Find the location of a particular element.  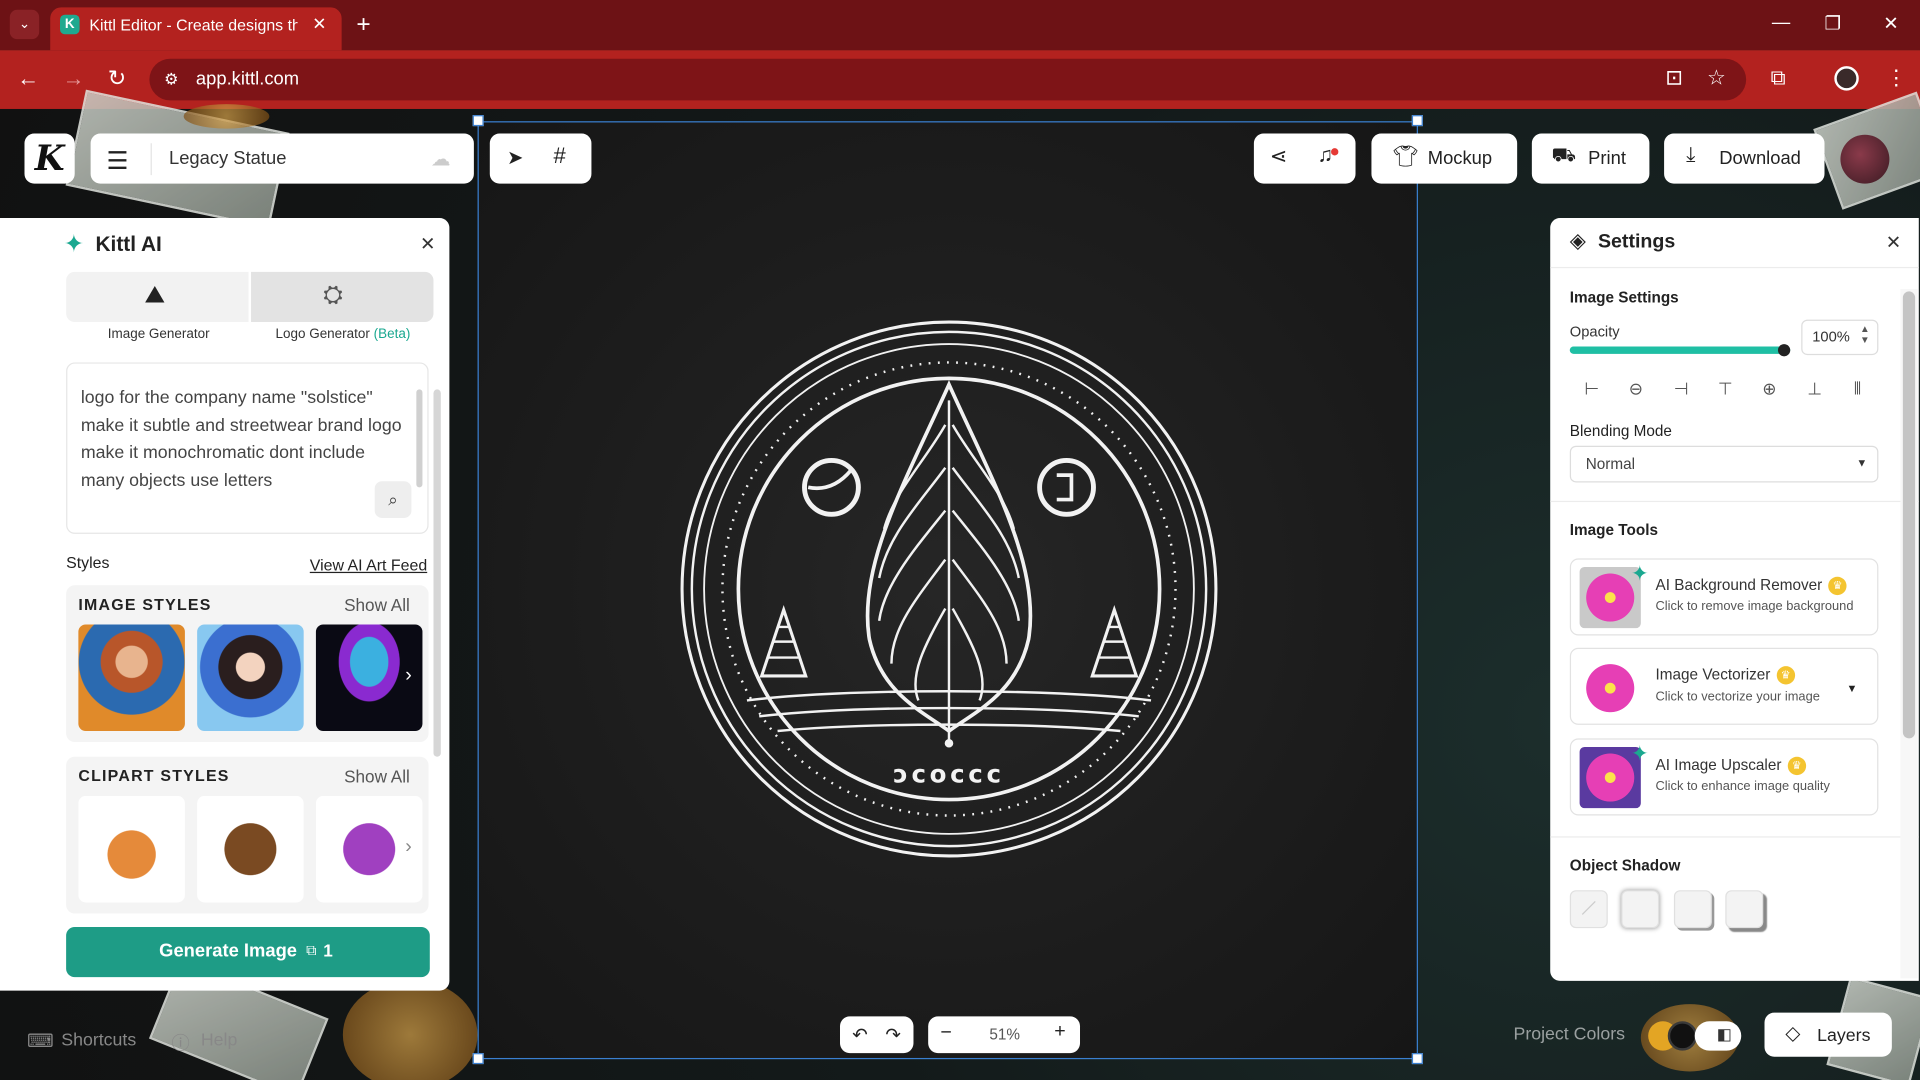

styles-label: Styles is located at coordinates (88, 562).